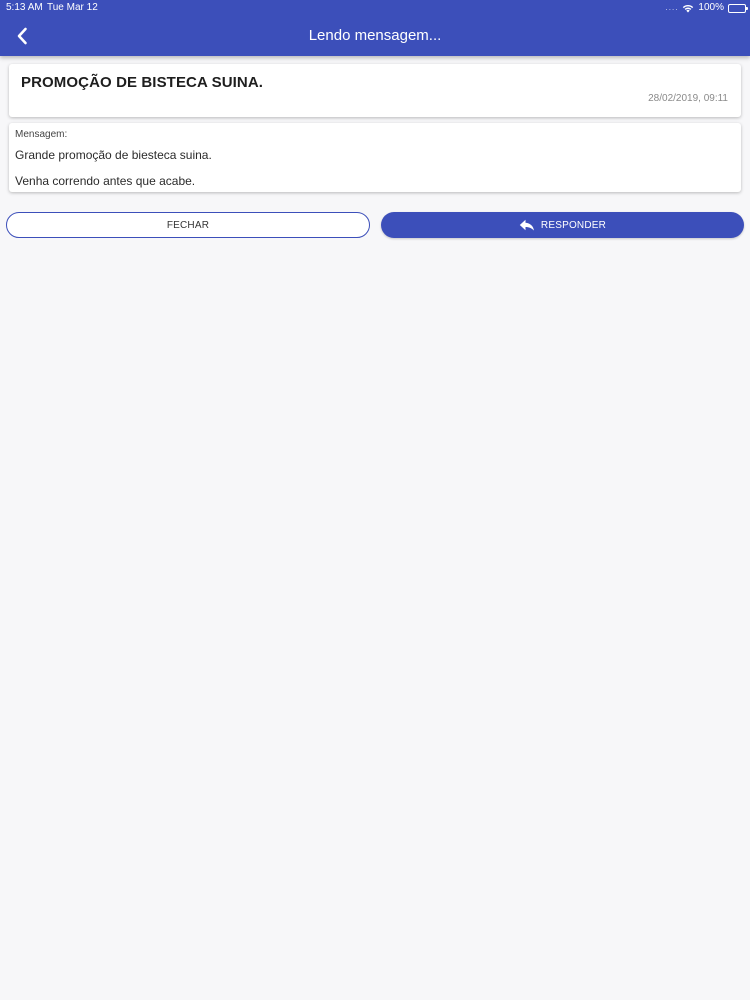 The height and width of the screenshot is (1000, 750). Describe the element at coordinates (573, 225) in the screenshot. I see `reply-button-label: RESPONDER` at that location.